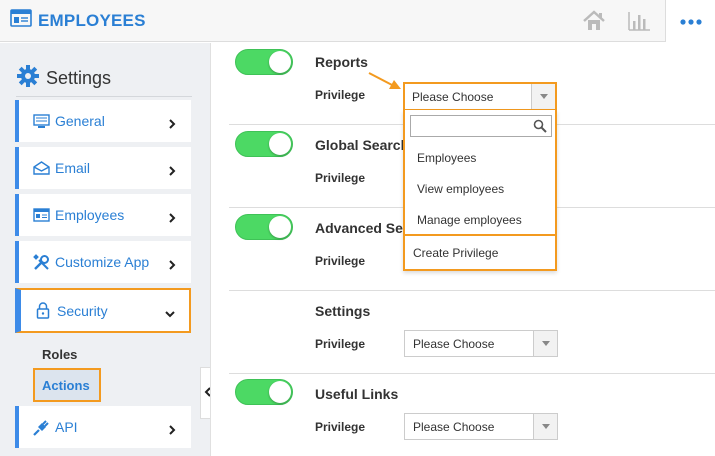 This screenshot has height=456, width=715. I want to click on dropdown-search-box, so click(481, 126).